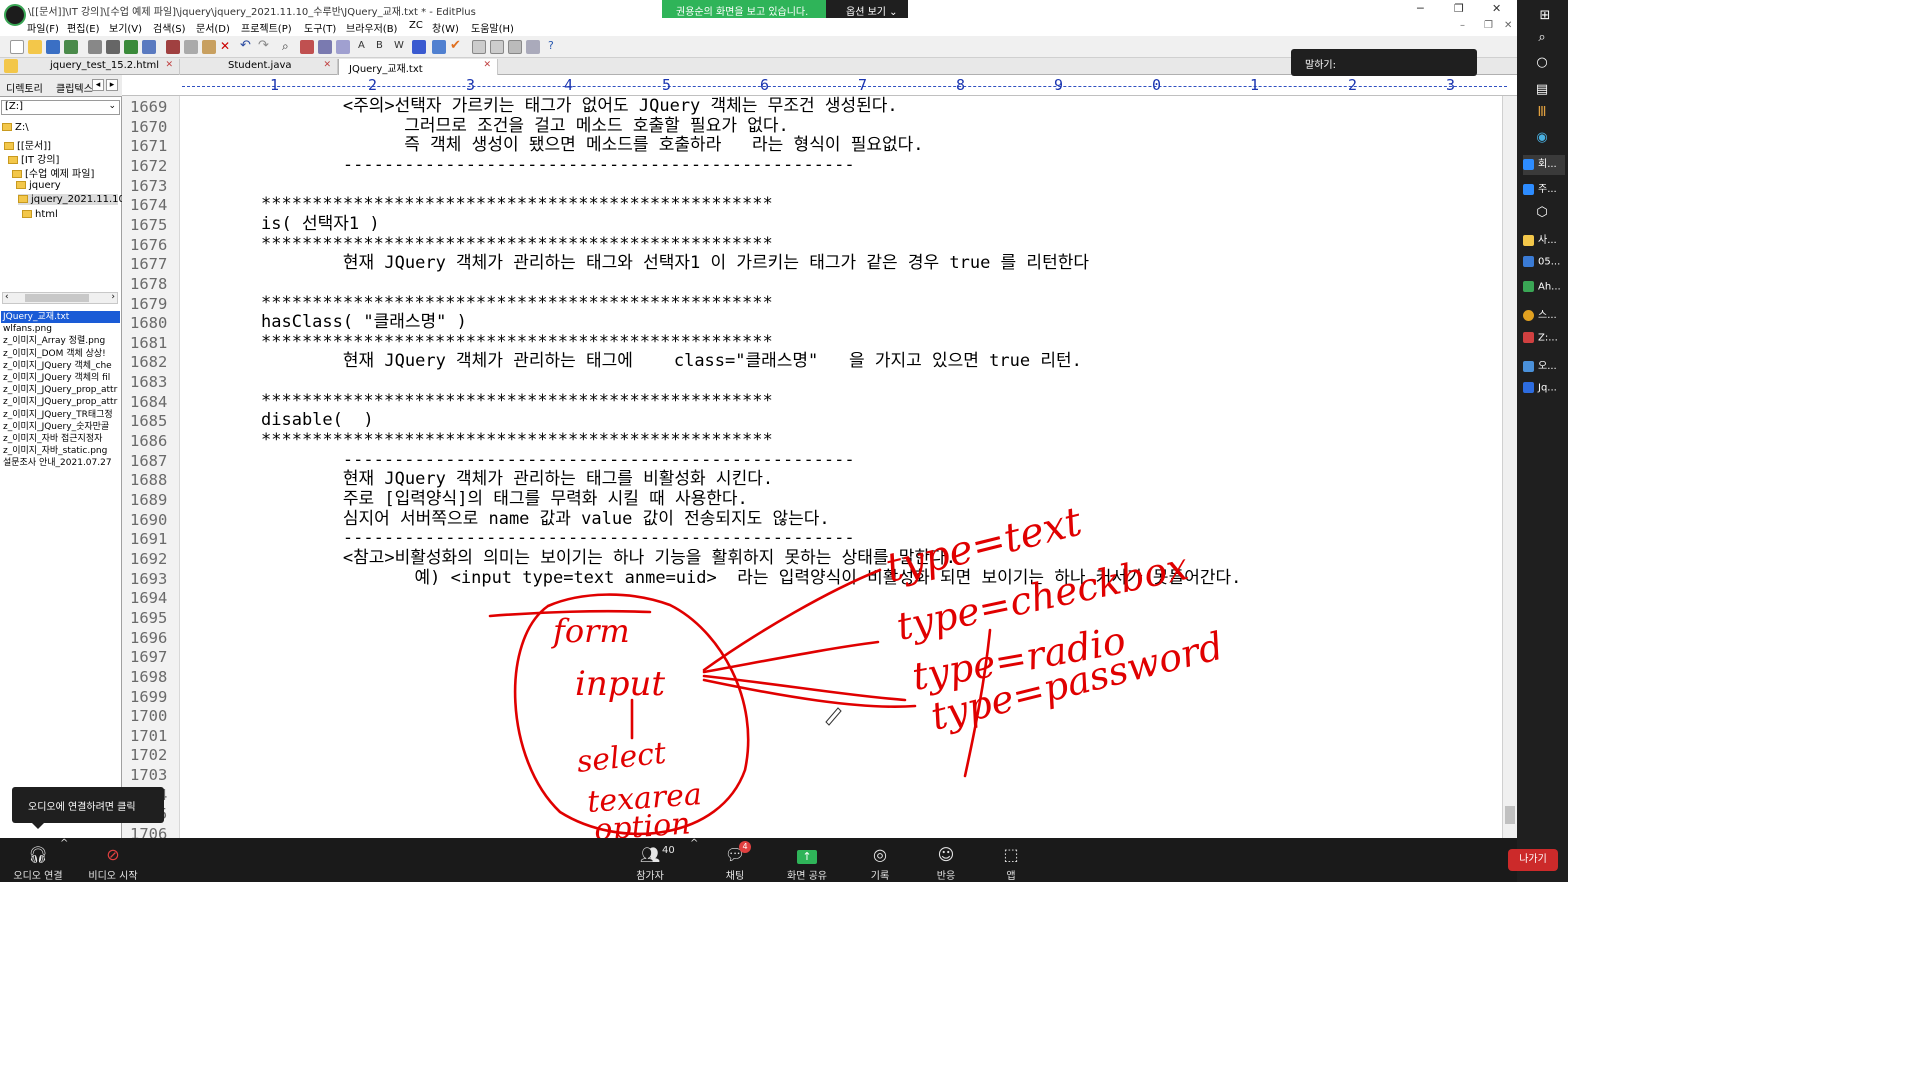 This screenshot has height=1080, width=1920. What do you see at coordinates (60, 107) in the screenshot?
I see `drive-select: [Z:] ⌄` at bounding box center [60, 107].